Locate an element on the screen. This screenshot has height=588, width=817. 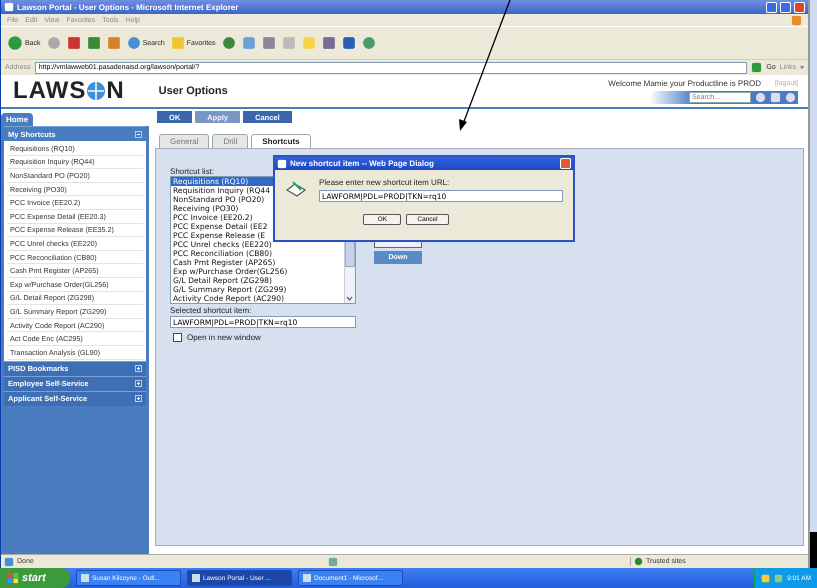
window-title: Lawson Portal - User Options - Microsoft Internet Explorer is located at coordinates (127, 7).